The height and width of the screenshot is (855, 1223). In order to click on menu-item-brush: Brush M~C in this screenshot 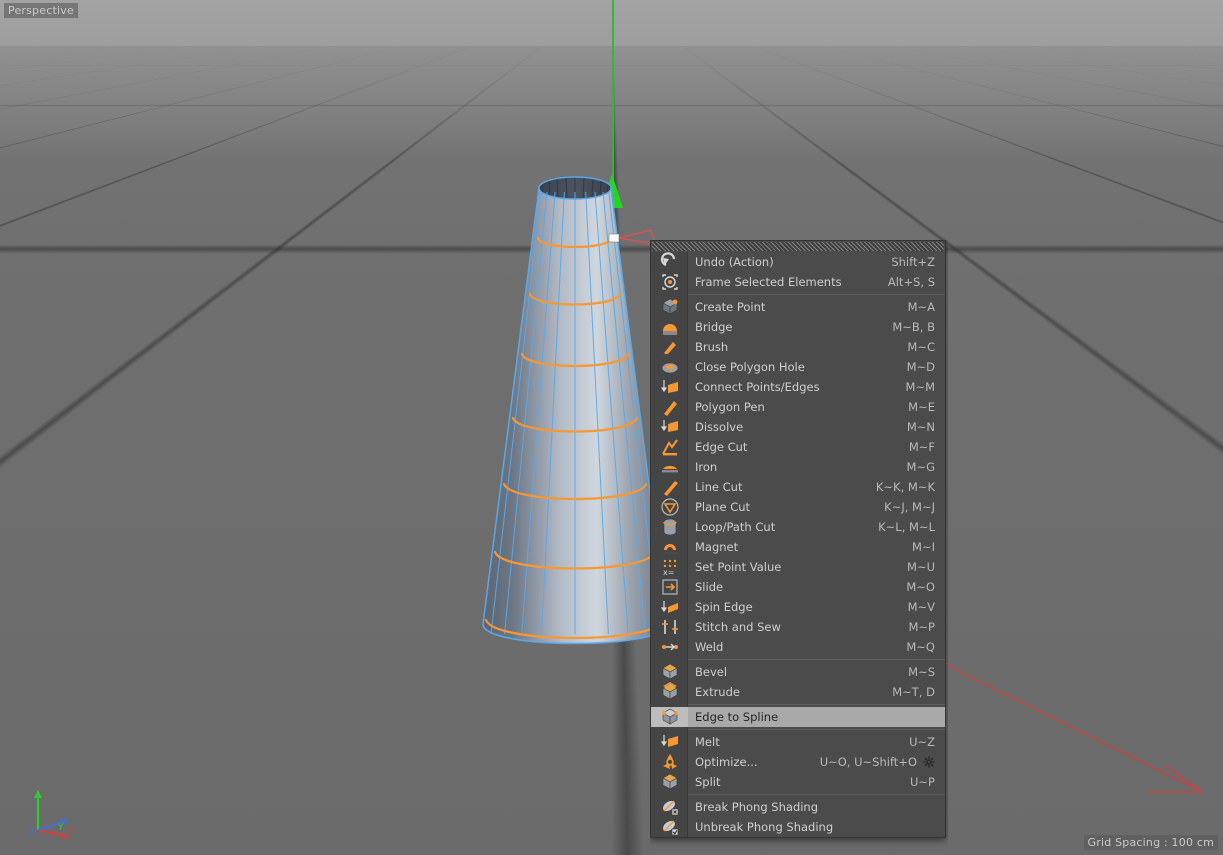, I will do `click(798, 347)`.